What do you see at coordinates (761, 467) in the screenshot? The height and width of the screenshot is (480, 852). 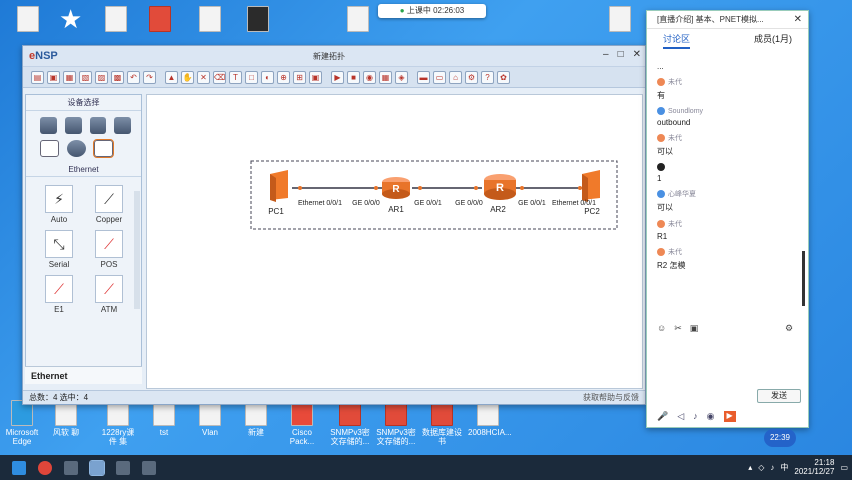 I see `network-icon: ◇` at bounding box center [761, 467].